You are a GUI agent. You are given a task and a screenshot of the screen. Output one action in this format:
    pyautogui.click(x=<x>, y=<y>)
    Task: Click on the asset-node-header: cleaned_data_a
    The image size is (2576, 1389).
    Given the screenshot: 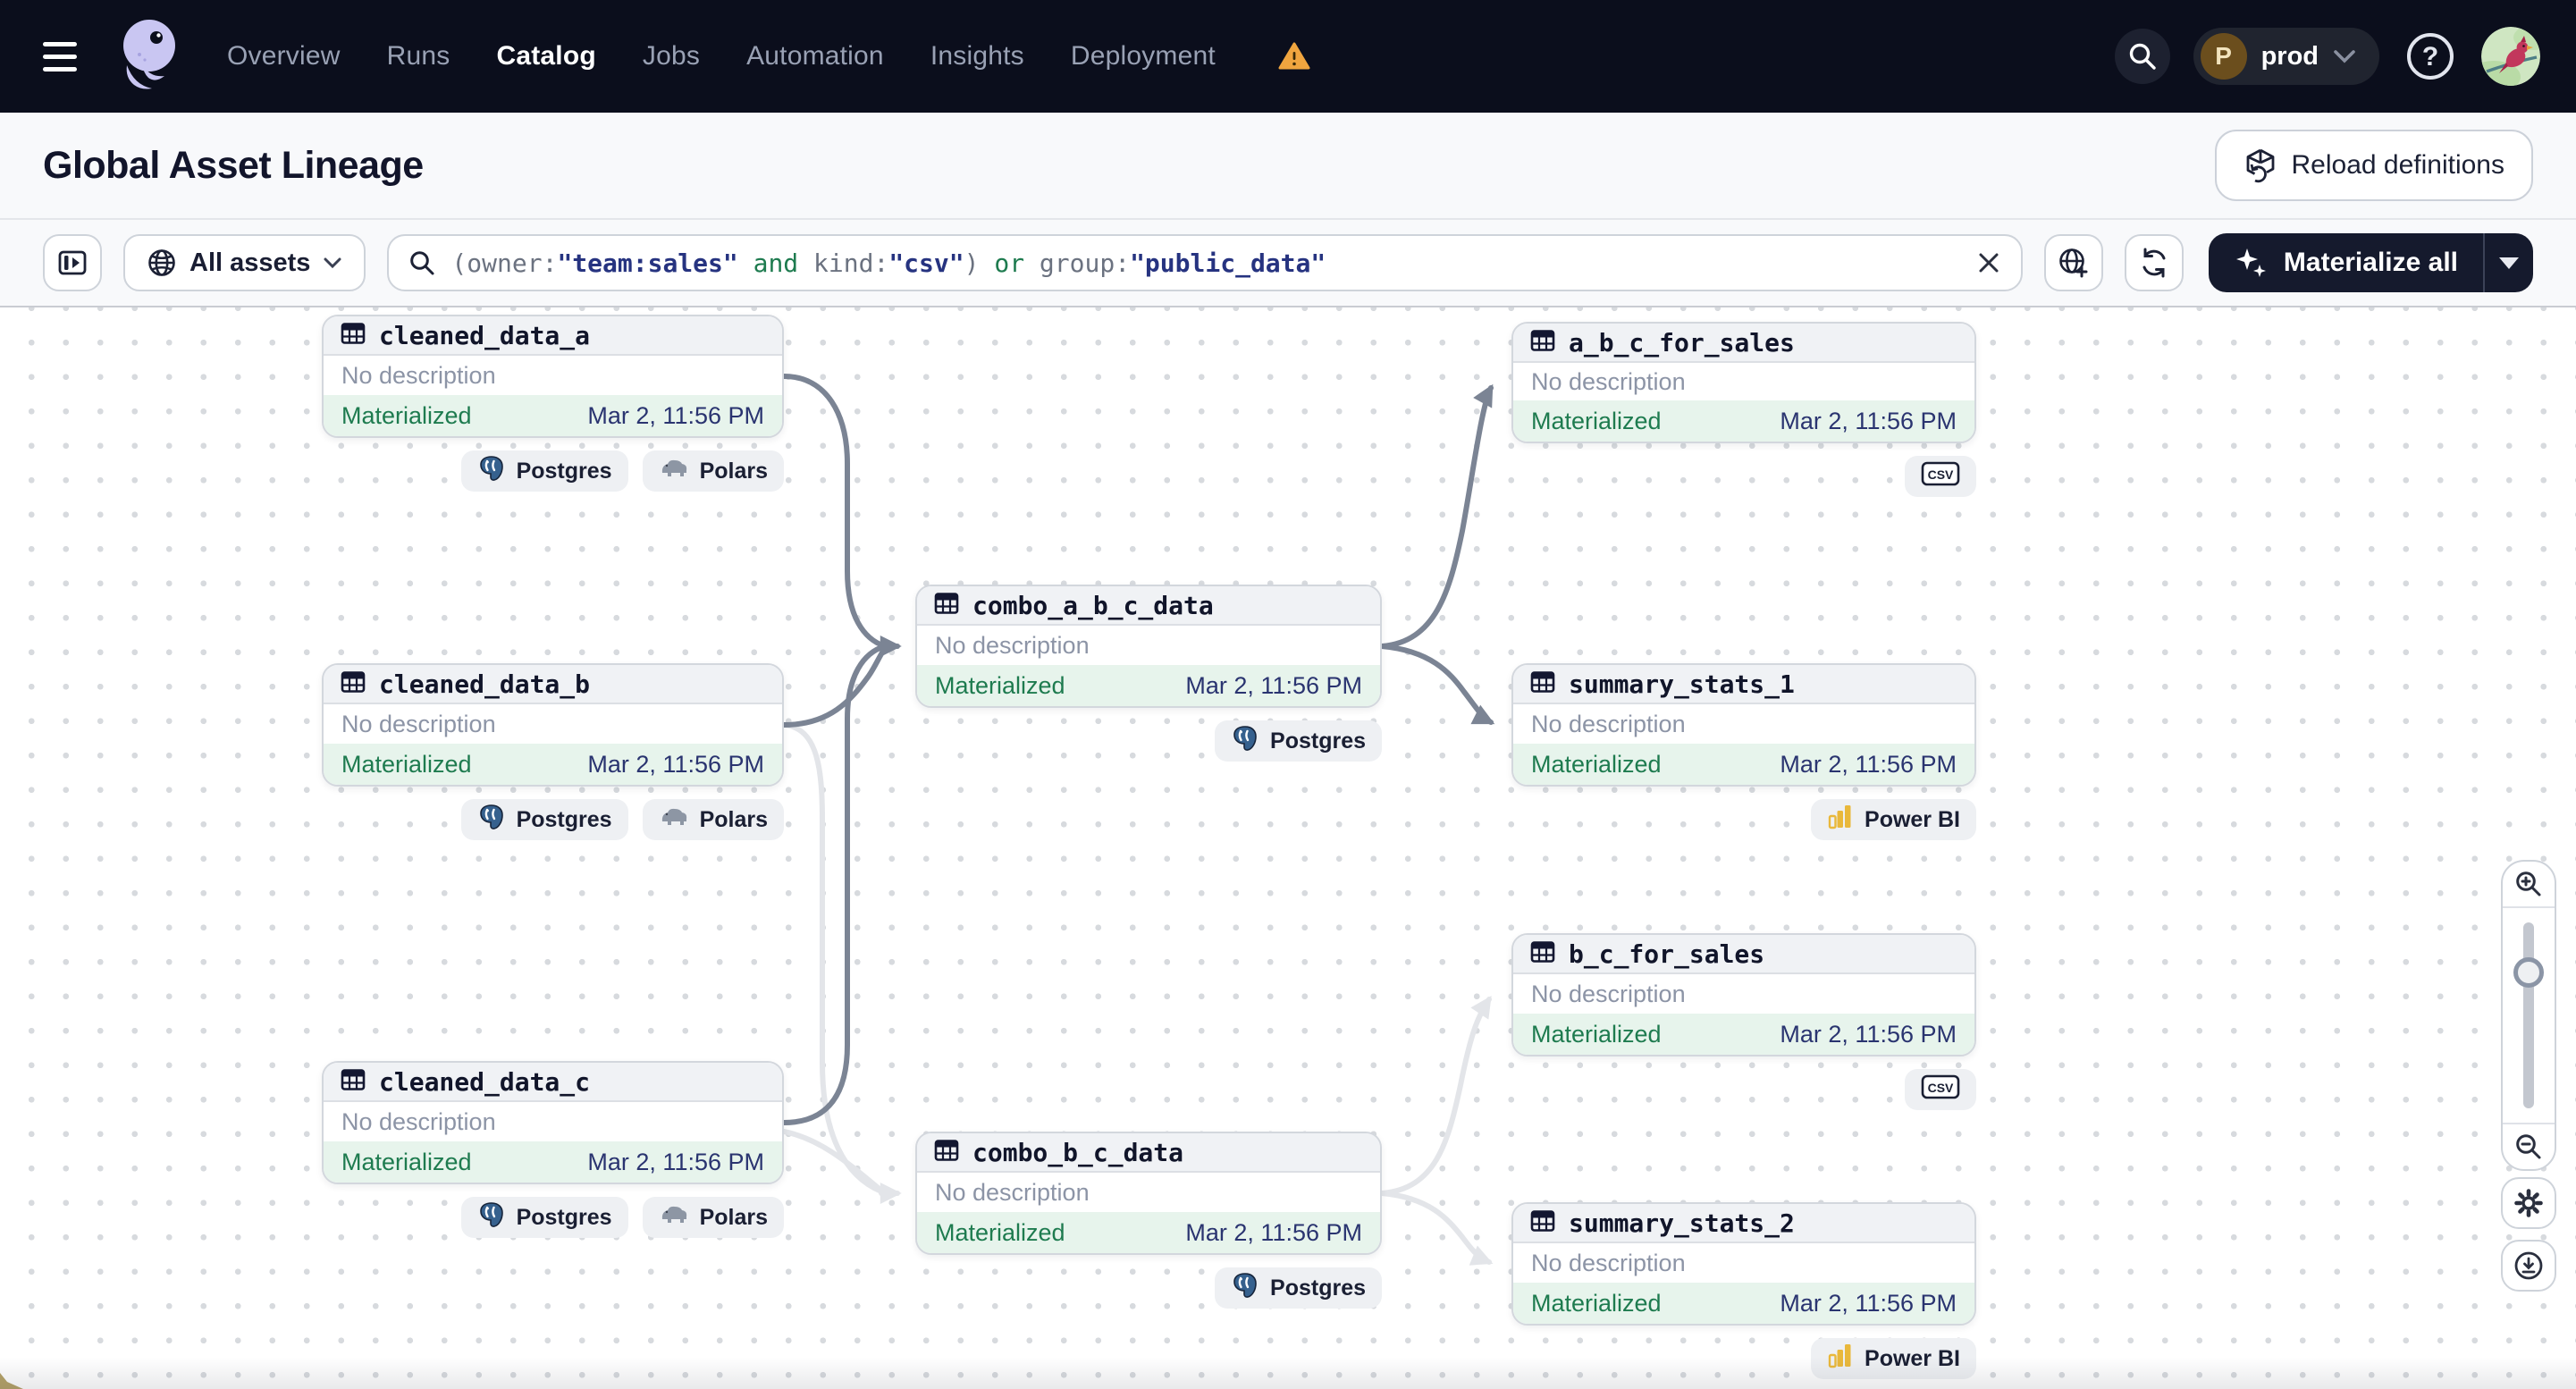 What is the action you would take?
    pyautogui.click(x=553, y=336)
    